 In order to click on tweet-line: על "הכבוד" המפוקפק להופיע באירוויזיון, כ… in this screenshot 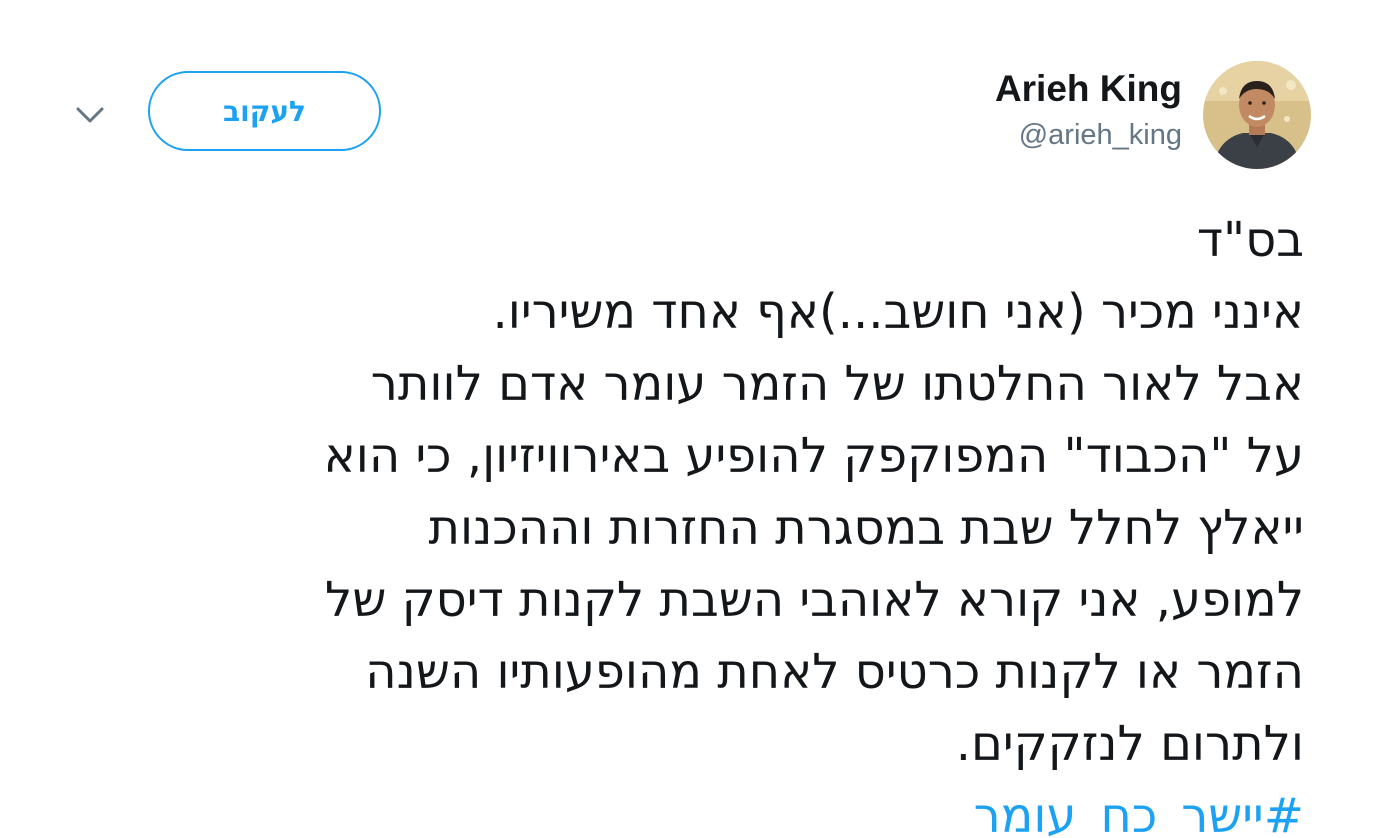, I will do `click(813, 456)`.